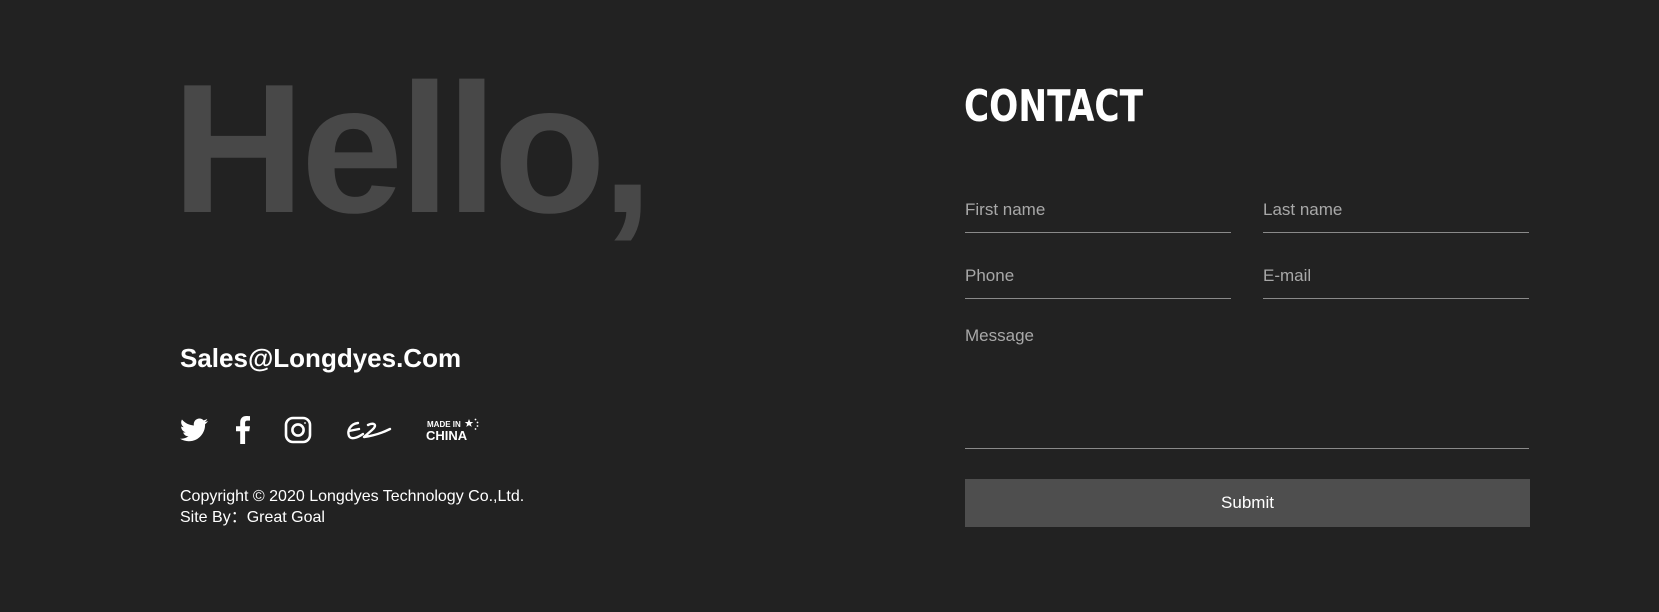 Image resolution: width=1659 pixels, height=612 pixels. What do you see at coordinates (412, 148) in the screenshot?
I see `hello-heading: Hello,` at bounding box center [412, 148].